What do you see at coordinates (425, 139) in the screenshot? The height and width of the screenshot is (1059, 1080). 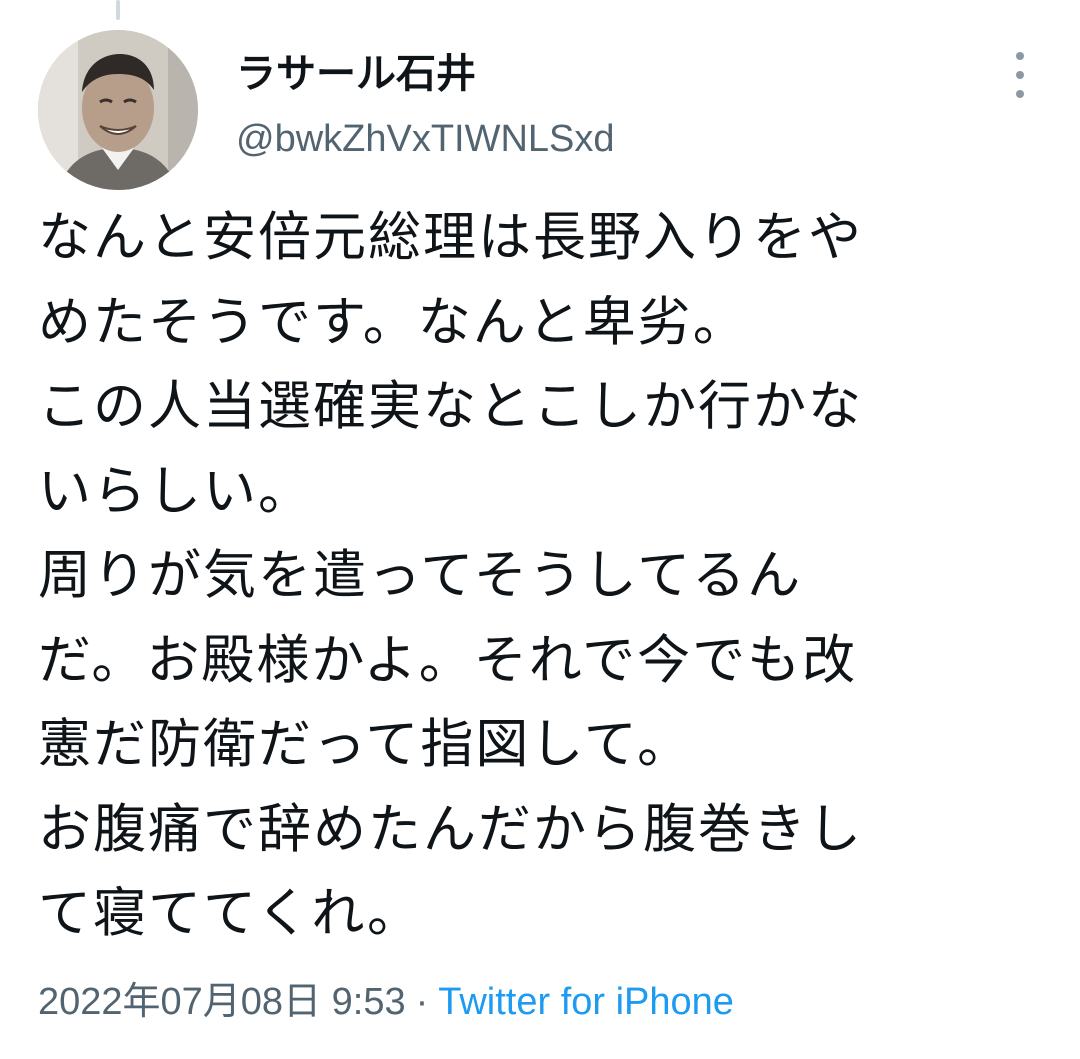 I see `user-handle: @bwkZhVxTIWNLSxd` at bounding box center [425, 139].